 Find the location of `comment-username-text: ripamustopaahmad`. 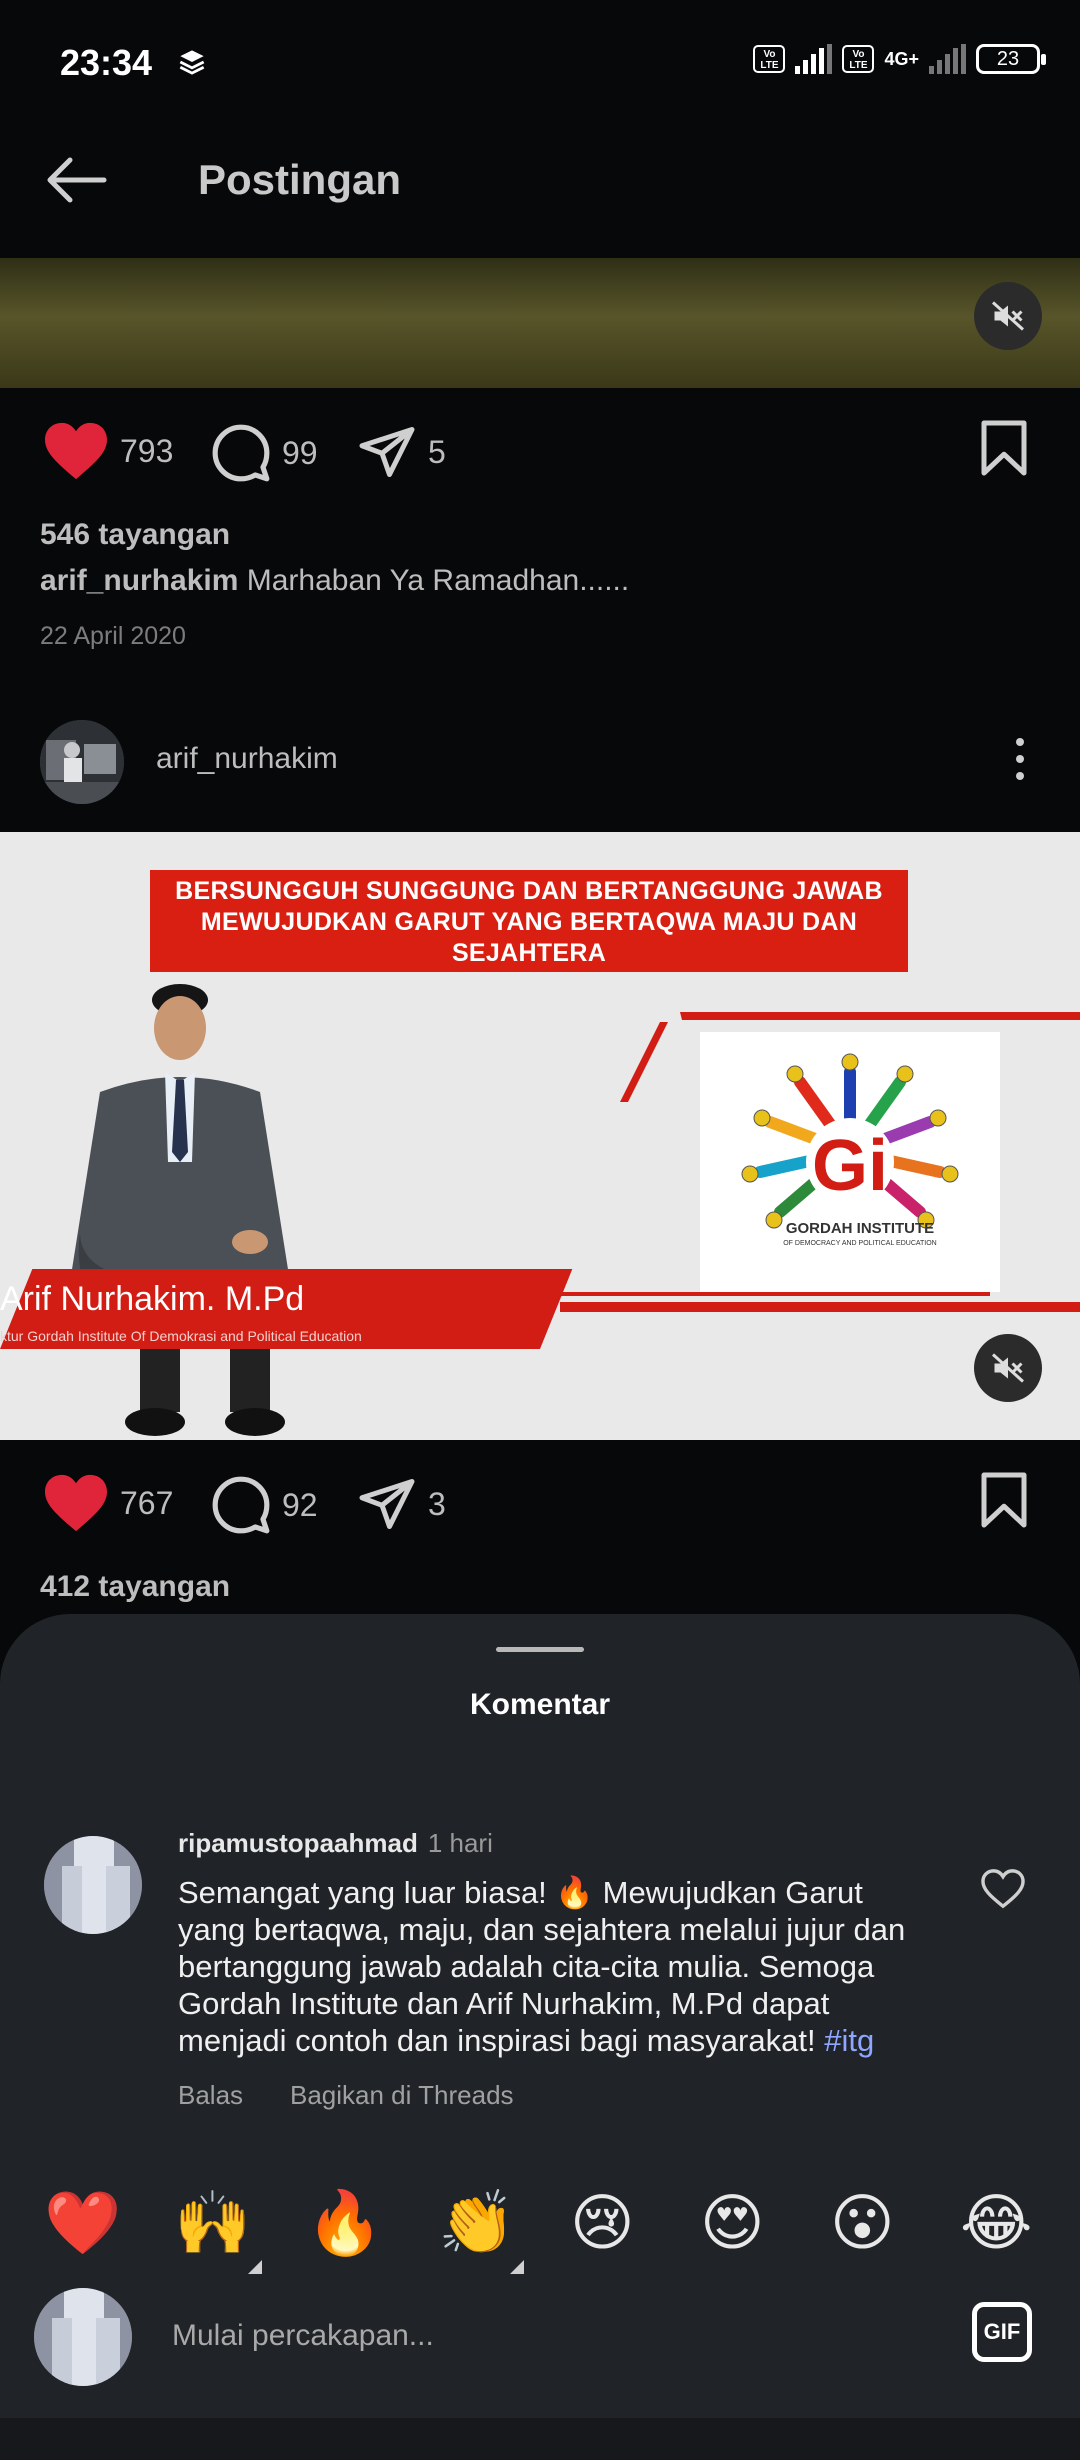

comment-username-text: ripamustopaahmad is located at coordinates (298, 1843).